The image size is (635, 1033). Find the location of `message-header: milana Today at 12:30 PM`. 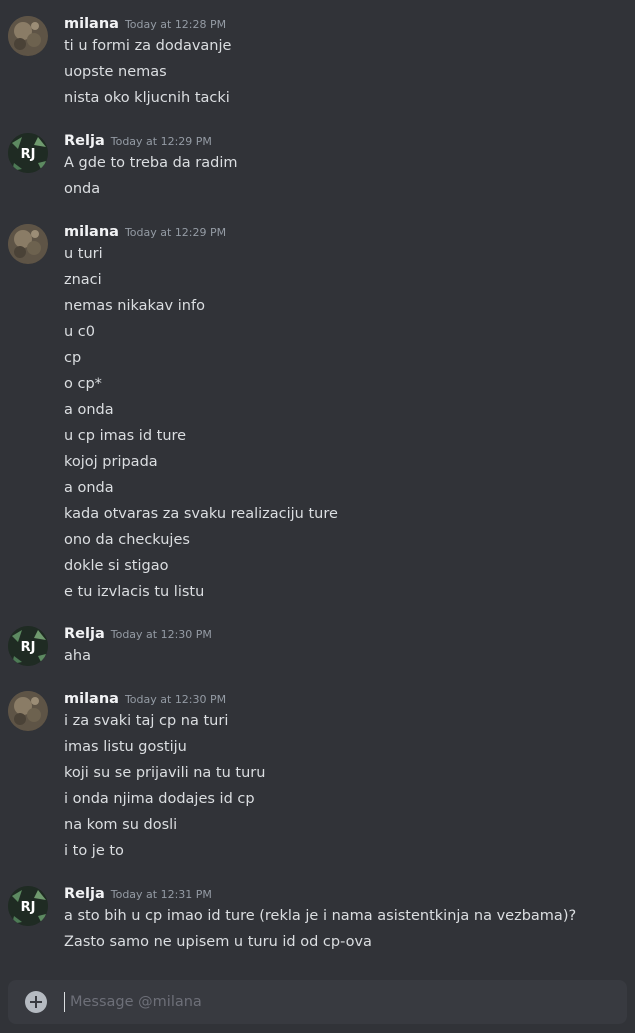

message-header: milana Today at 12:30 PM is located at coordinates (145, 697).